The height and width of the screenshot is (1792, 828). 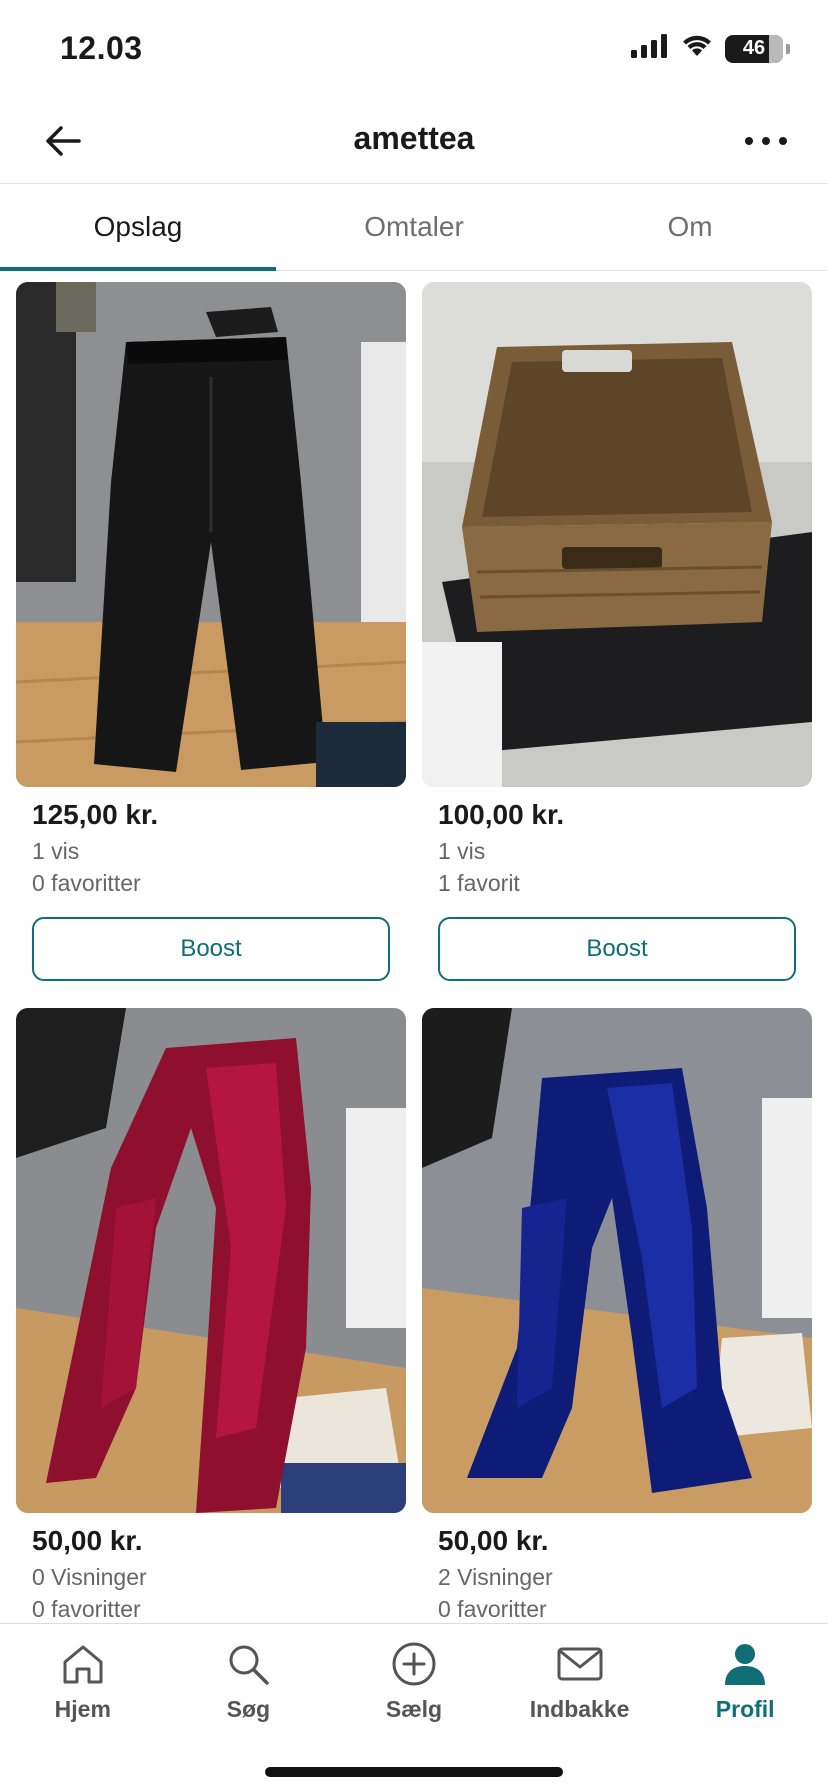 I want to click on tab-opslag: Opslag, so click(x=138, y=228).